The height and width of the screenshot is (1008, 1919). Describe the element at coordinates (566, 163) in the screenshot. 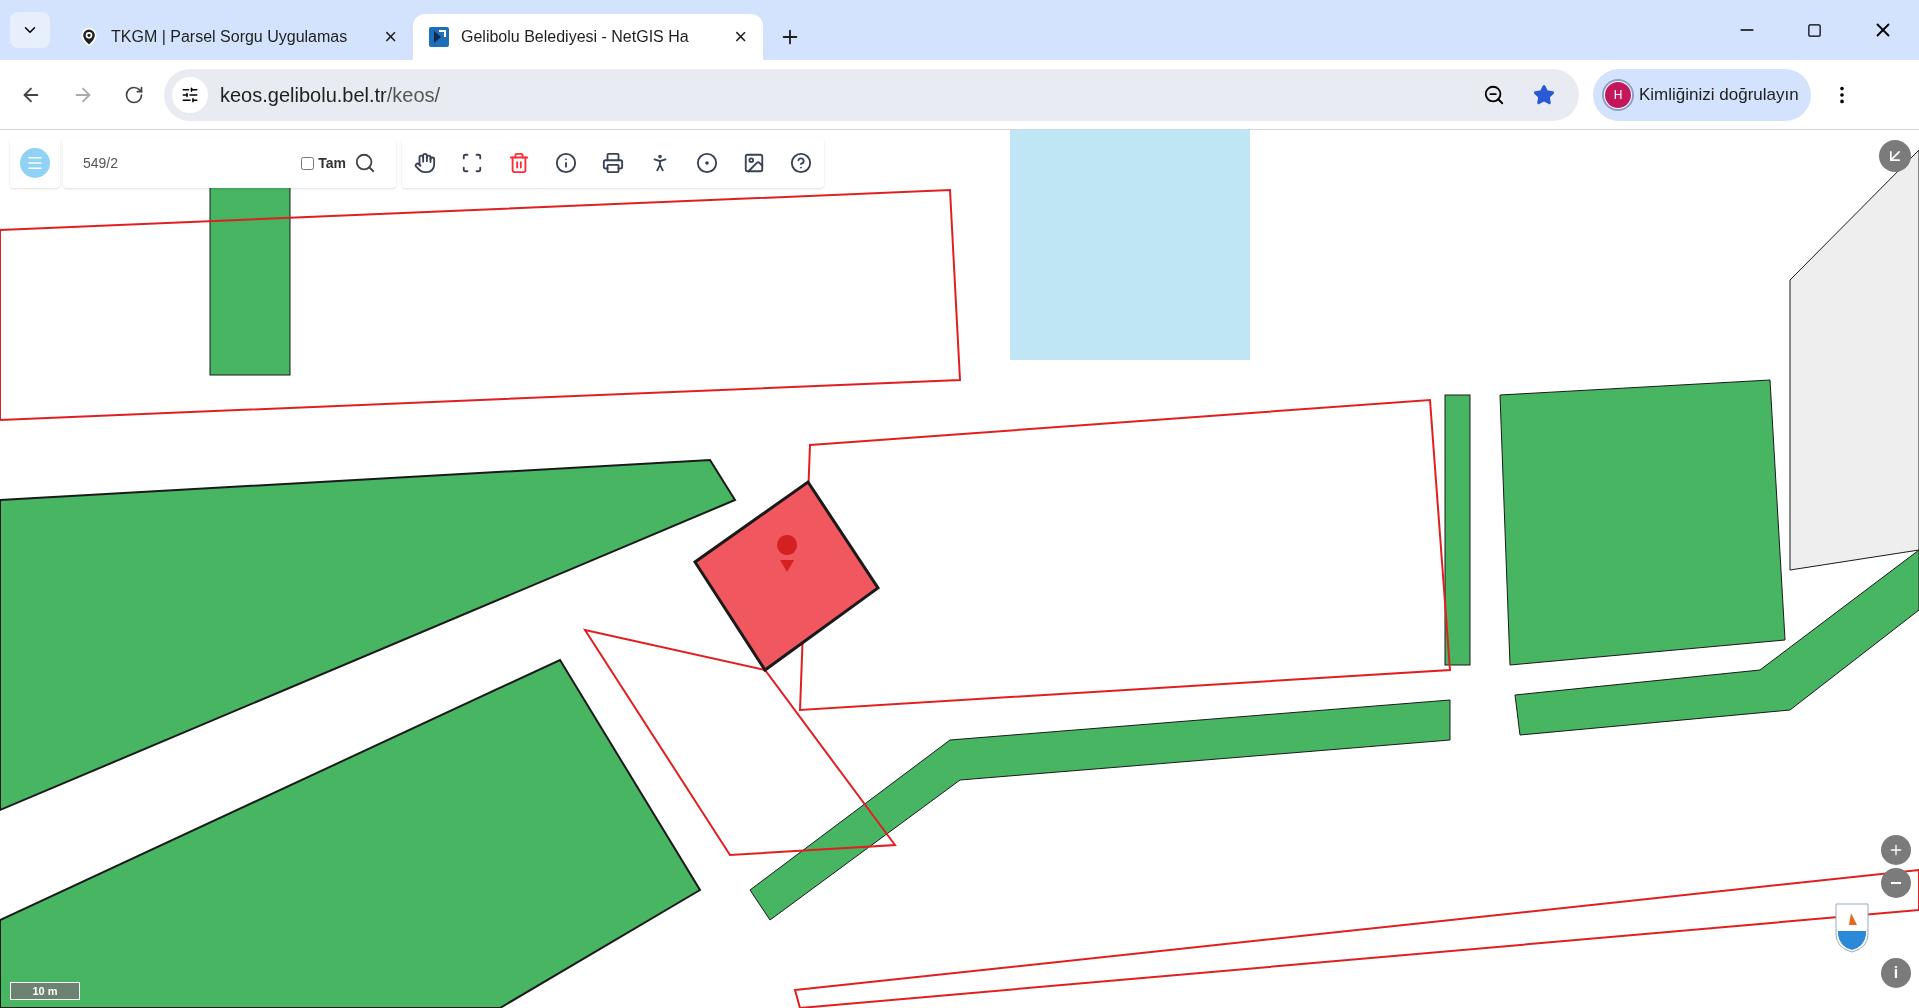

I see `info-icon` at that location.